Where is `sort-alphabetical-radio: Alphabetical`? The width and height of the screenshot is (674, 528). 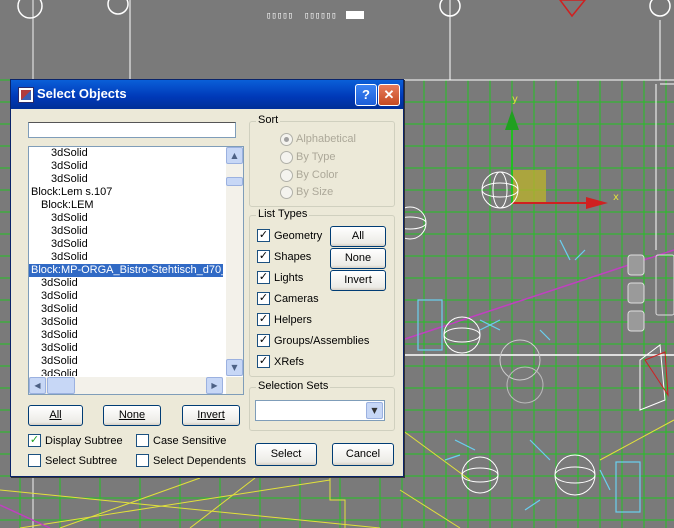
sort-alphabetical-radio: Alphabetical is located at coordinates (335, 139).